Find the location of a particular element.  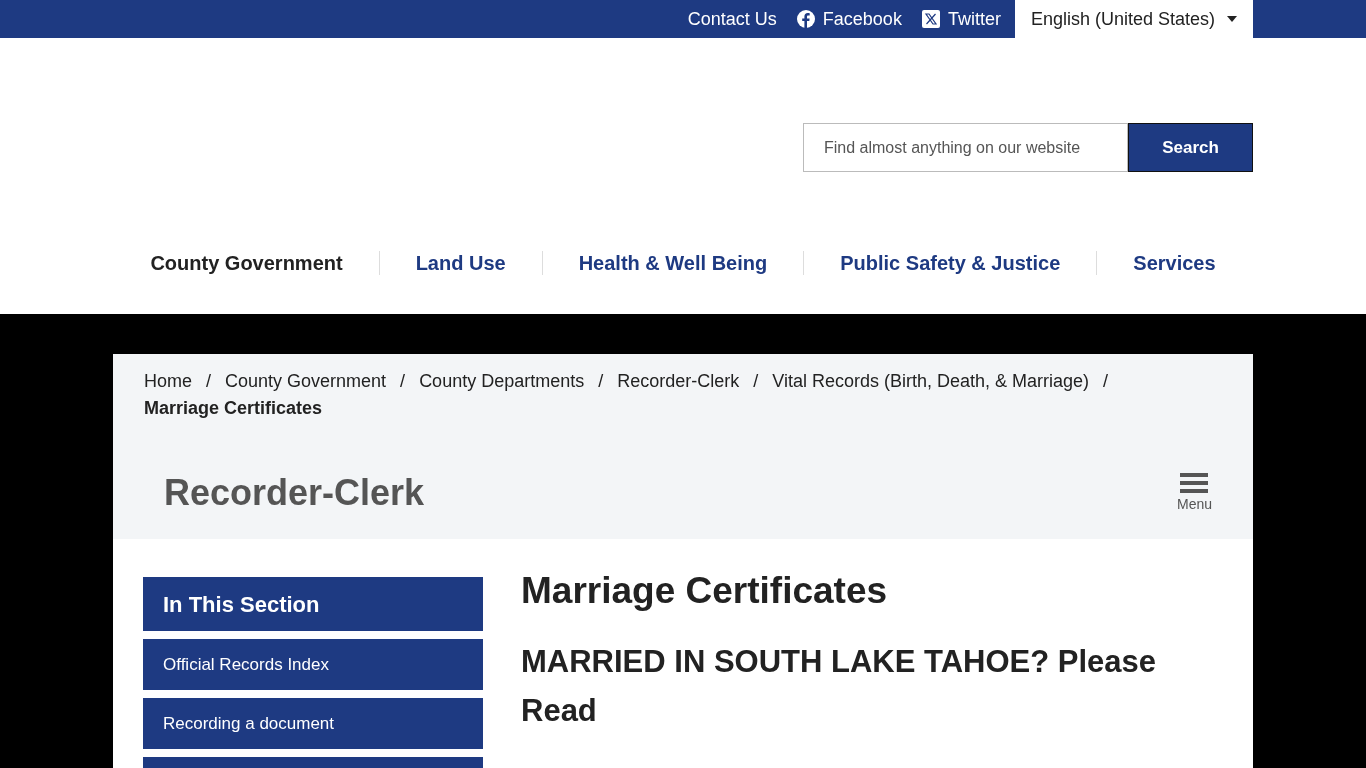

current-page-label: Marriage Certificates is located at coordinates (233, 408).